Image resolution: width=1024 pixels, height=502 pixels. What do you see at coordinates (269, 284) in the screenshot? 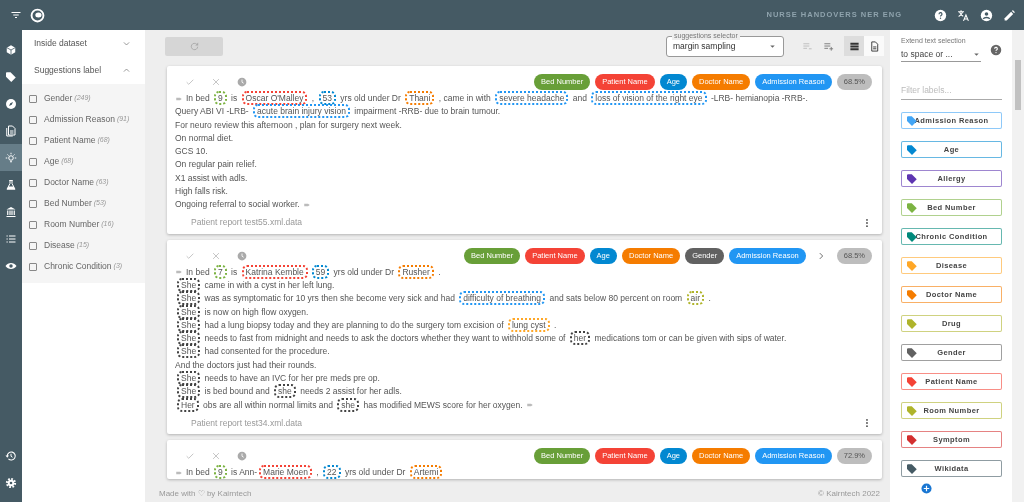
I see `text-fragment: came in with a cyst in her left lung.` at bounding box center [269, 284].